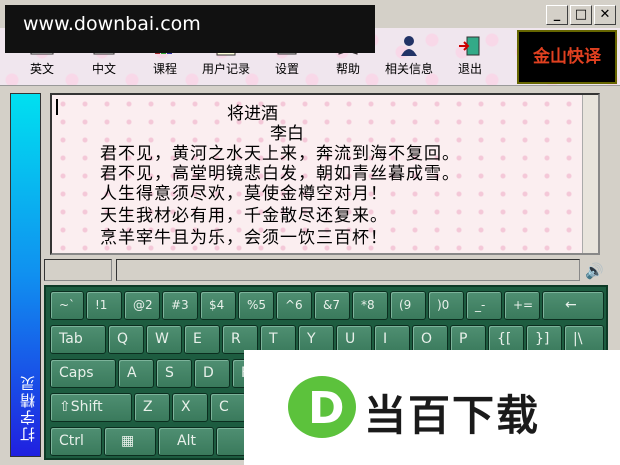  What do you see at coordinates (348, 270) in the screenshot?
I see `status-panel-right` at bounding box center [348, 270].